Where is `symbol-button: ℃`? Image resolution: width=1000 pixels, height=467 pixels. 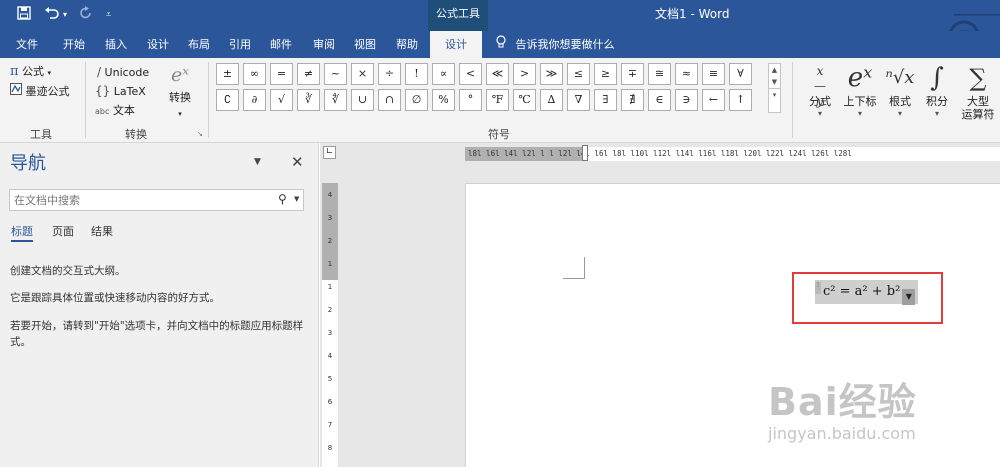 symbol-button: ℃ is located at coordinates (524, 100).